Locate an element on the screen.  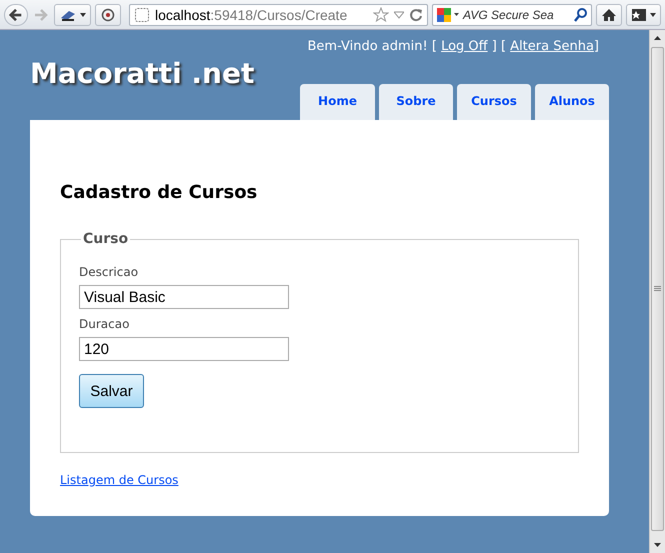
site-logo: Macoratti .net is located at coordinates (142, 74).